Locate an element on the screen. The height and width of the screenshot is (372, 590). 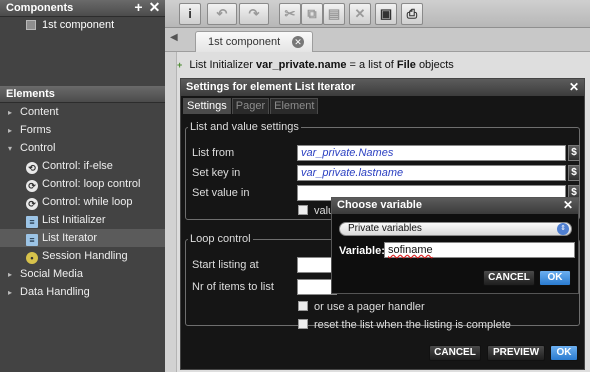
delete-button: ✕ is located at coordinates (360, 14).